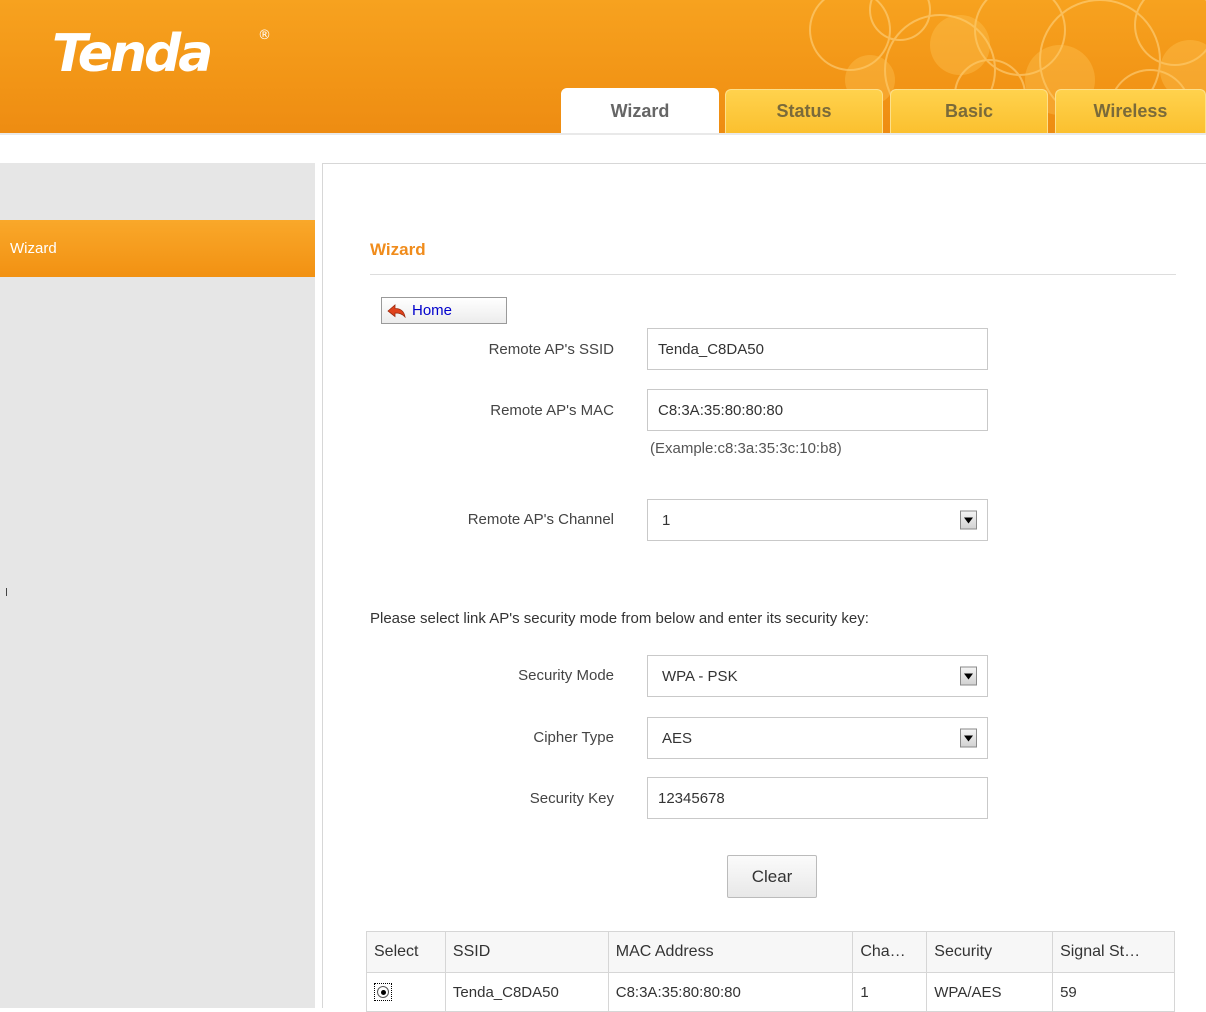 The image size is (1206, 1012). I want to click on radio-selected-icon, so click(383, 992).